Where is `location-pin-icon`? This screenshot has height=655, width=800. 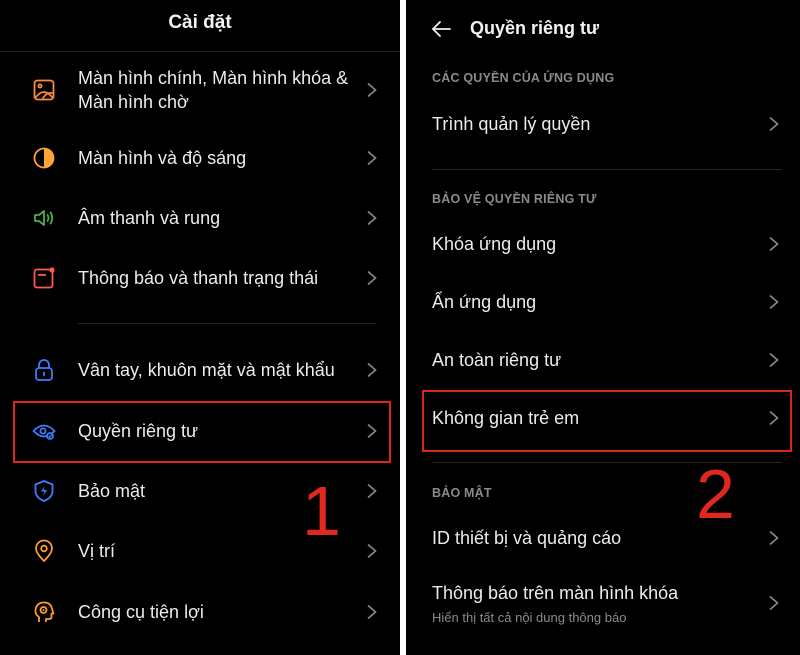
location-pin-icon is located at coordinates (44, 551).